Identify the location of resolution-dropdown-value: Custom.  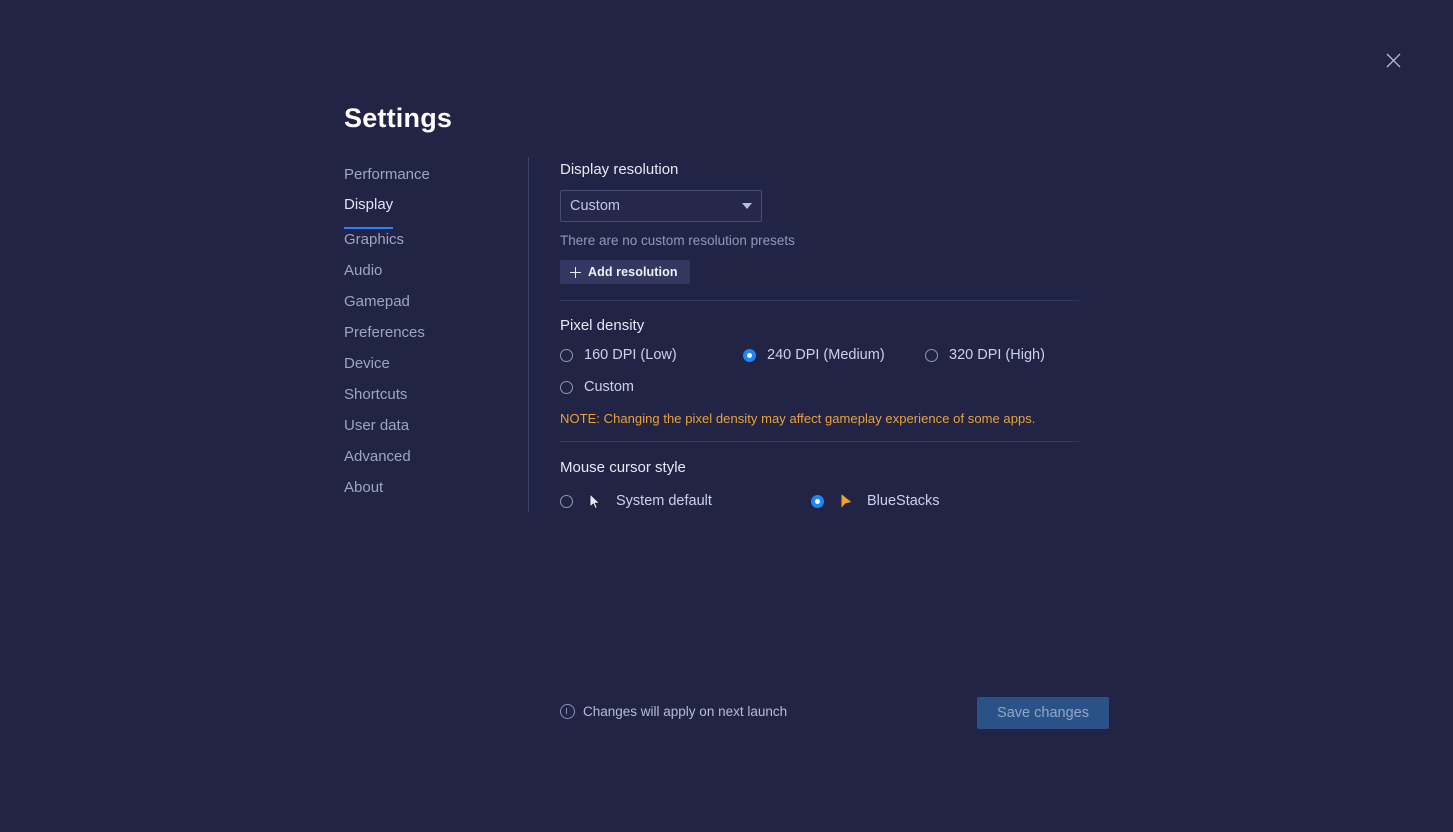
(595, 206).